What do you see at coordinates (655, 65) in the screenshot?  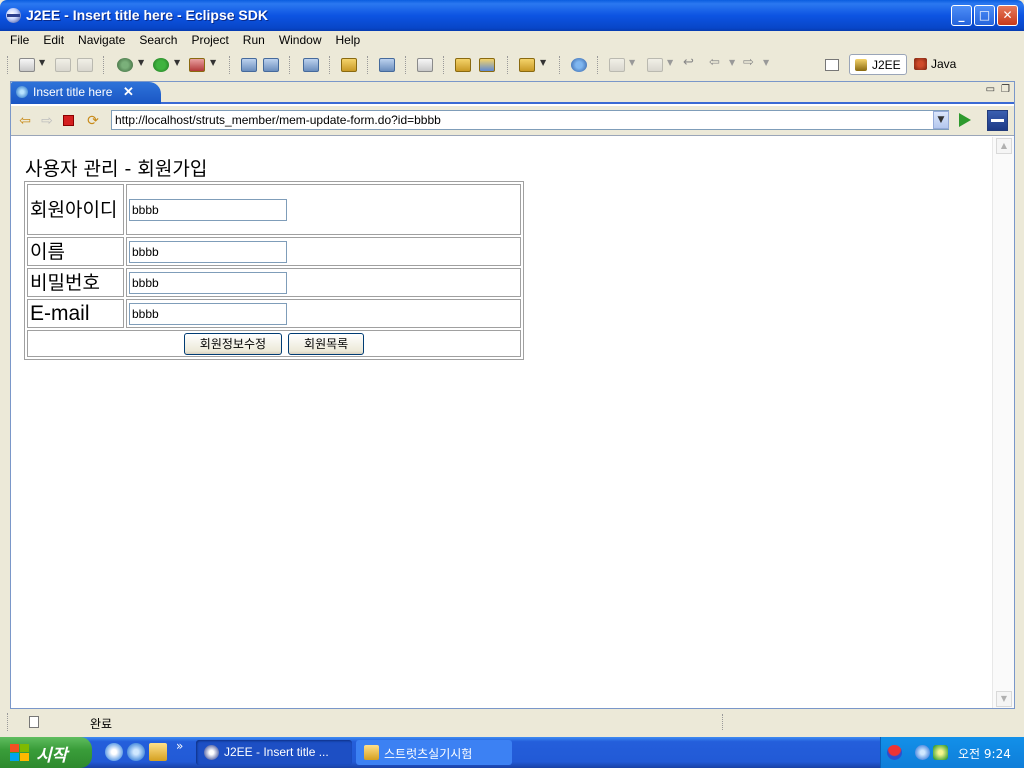 I see `previous-annotation-icon` at bounding box center [655, 65].